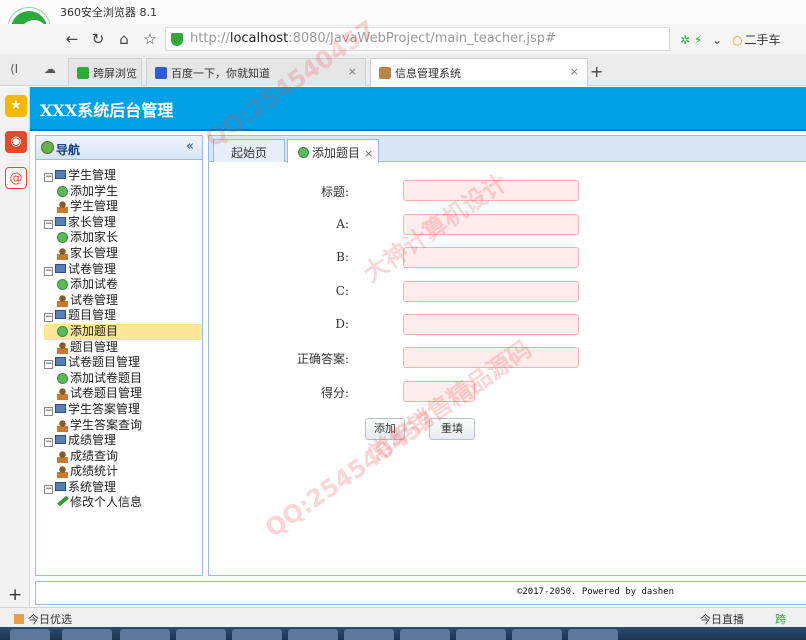 Image resolution: width=806 pixels, height=640 pixels. Describe the element at coordinates (92, 440) in the screenshot. I see `tree-group-label: 成绩管理` at that location.